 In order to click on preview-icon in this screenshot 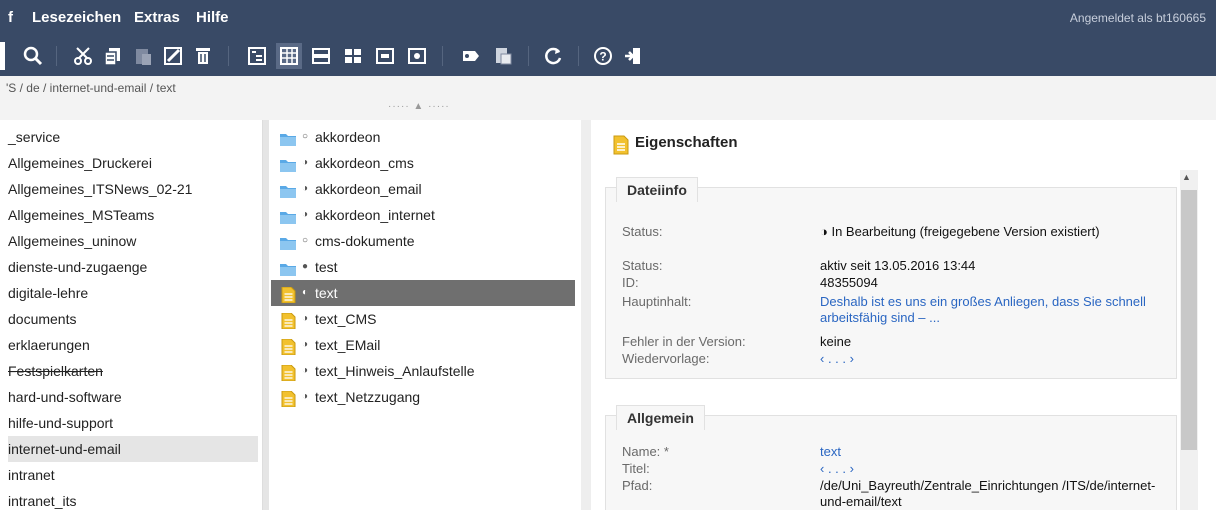, I will do `click(417, 56)`.